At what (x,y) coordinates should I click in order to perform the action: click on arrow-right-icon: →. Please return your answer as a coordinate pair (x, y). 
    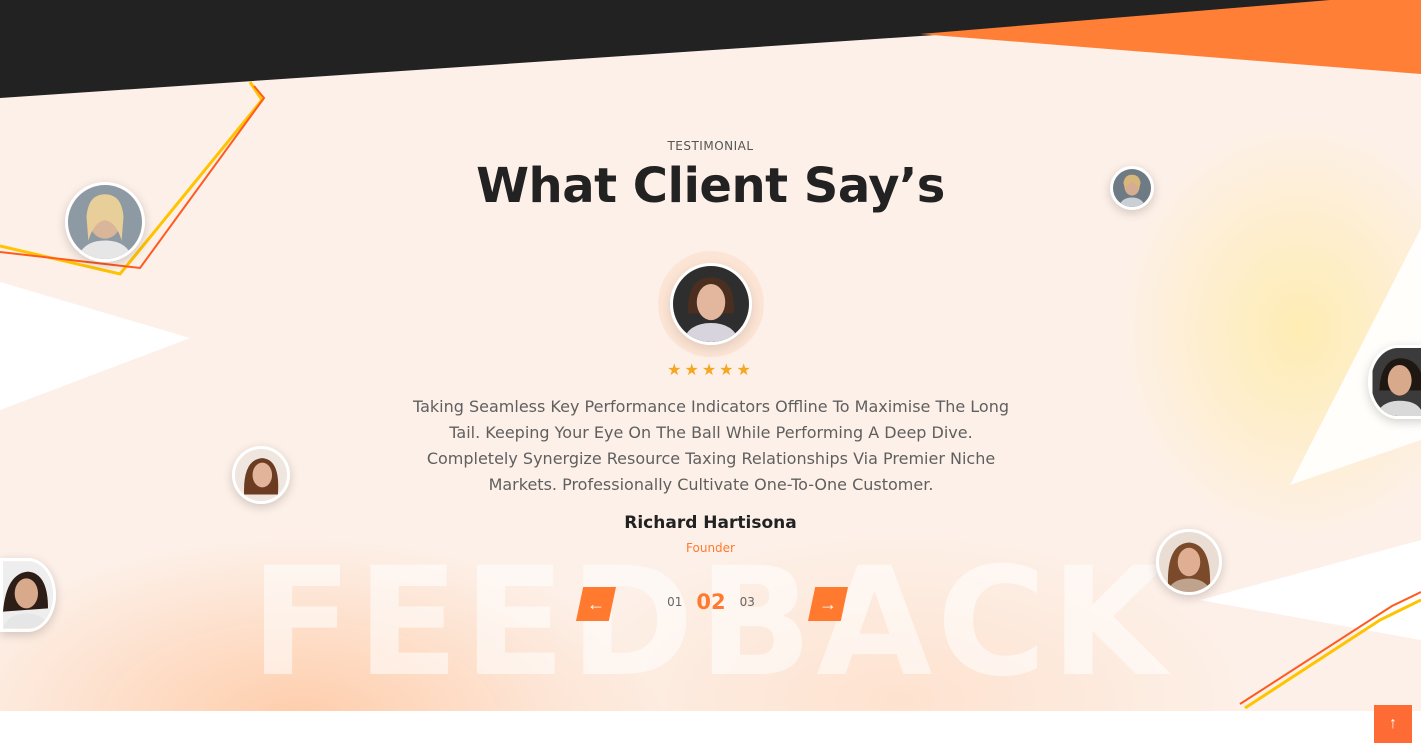
    Looking at the image, I should click on (828, 603).